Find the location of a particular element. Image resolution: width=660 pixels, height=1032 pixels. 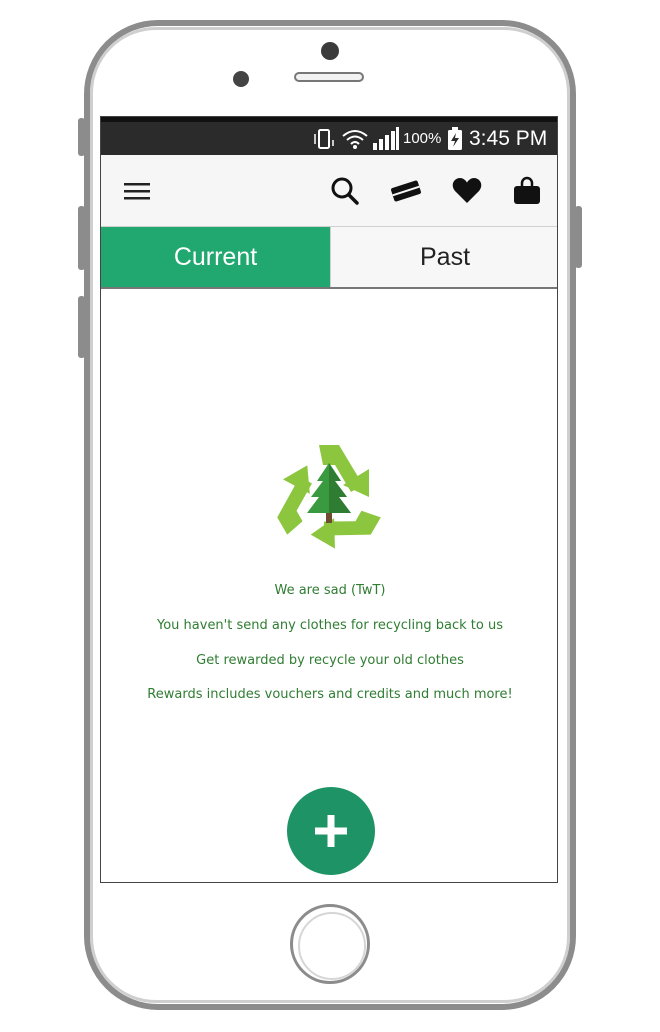

search-button is located at coordinates (345, 191).